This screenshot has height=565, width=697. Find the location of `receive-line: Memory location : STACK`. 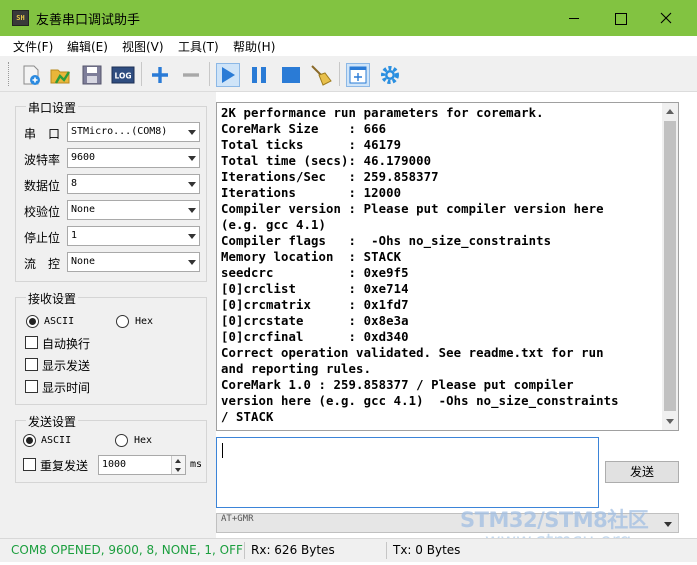

receive-line: Memory location : STACK is located at coordinates (311, 257).